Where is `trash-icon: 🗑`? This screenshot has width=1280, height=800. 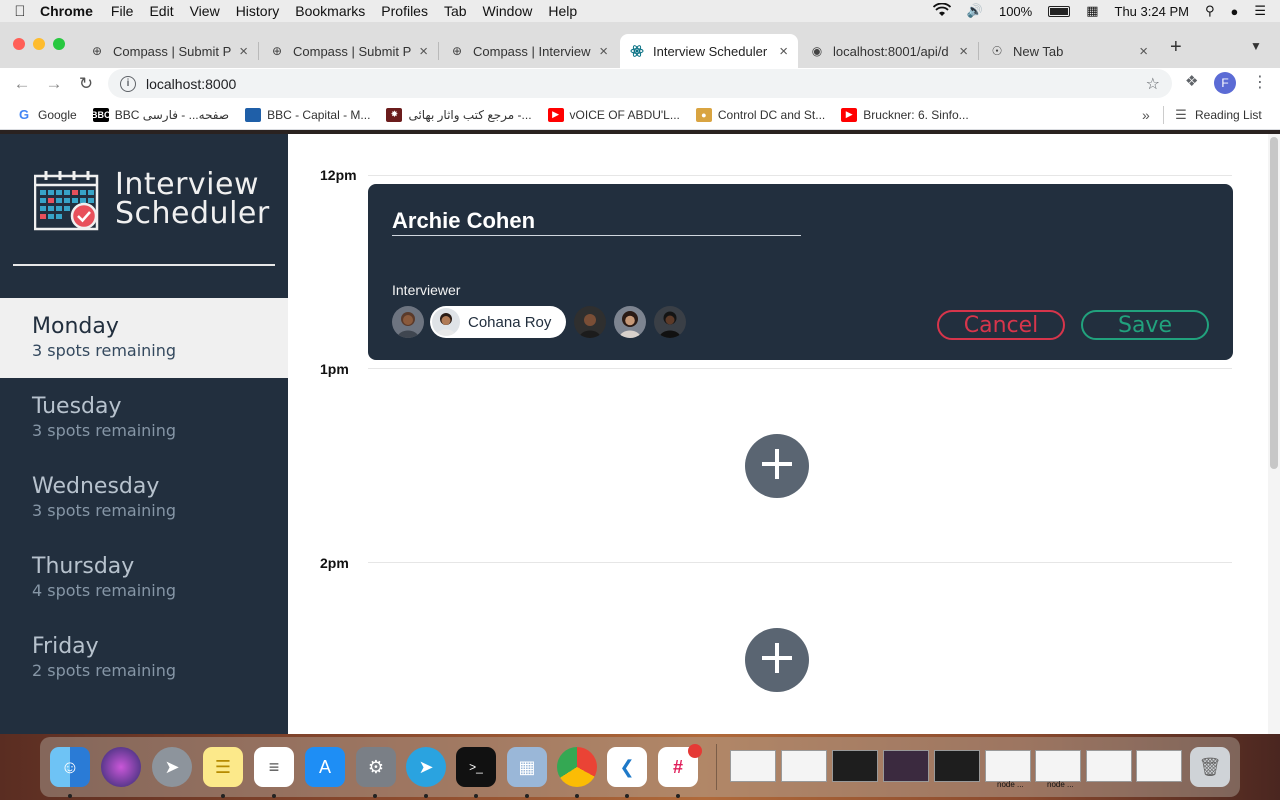
trash-icon: 🗑 is located at coordinates (1210, 767).